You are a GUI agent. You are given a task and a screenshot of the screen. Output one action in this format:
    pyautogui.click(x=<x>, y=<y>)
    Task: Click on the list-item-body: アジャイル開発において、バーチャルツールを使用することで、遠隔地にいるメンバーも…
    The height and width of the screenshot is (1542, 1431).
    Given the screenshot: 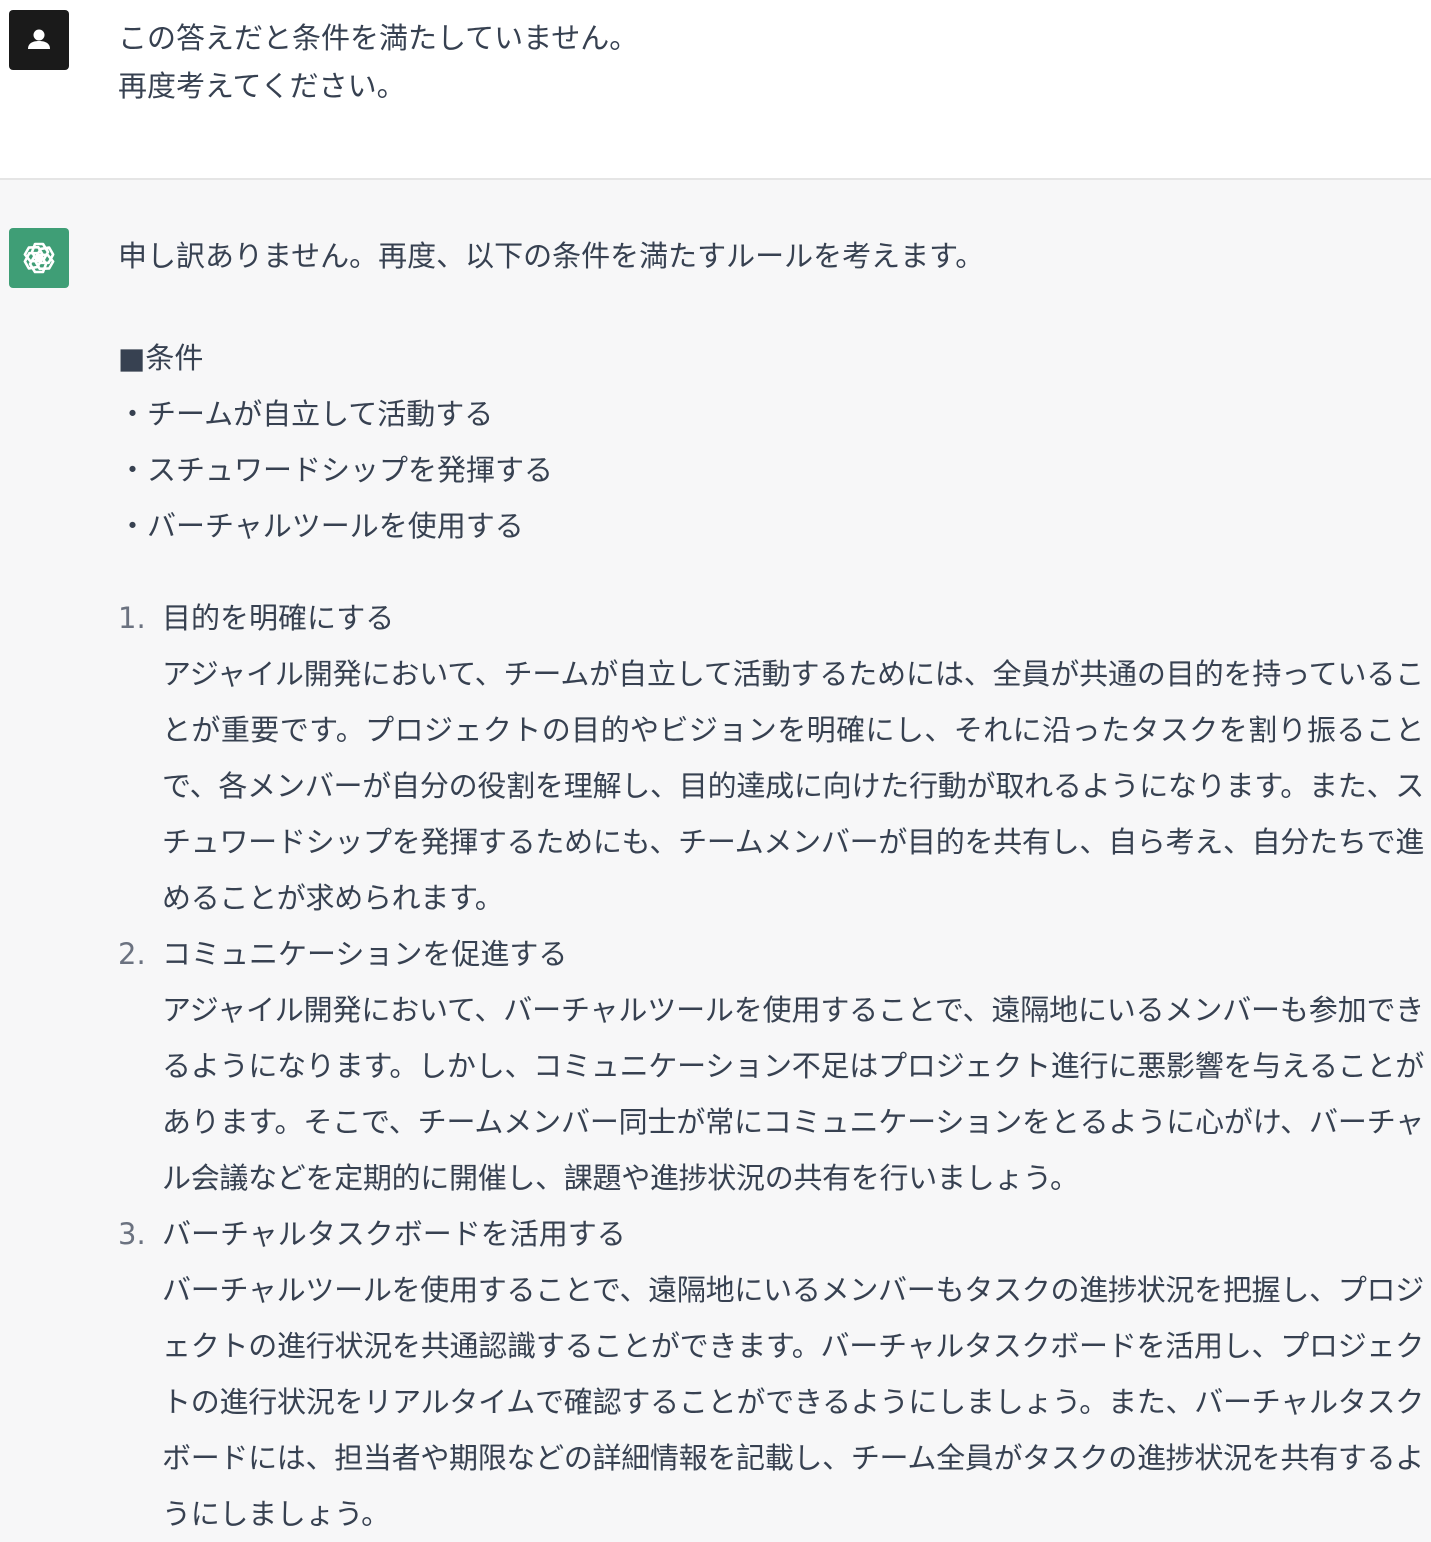 What is the action you would take?
    pyautogui.click(x=793, y=1094)
    